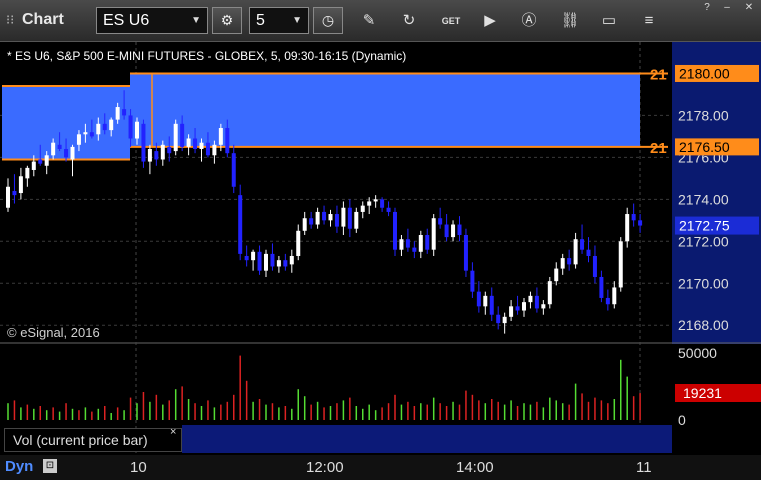  What do you see at coordinates (369, 21) in the screenshot?
I see `pencil-icon: ✎` at bounding box center [369, 21].